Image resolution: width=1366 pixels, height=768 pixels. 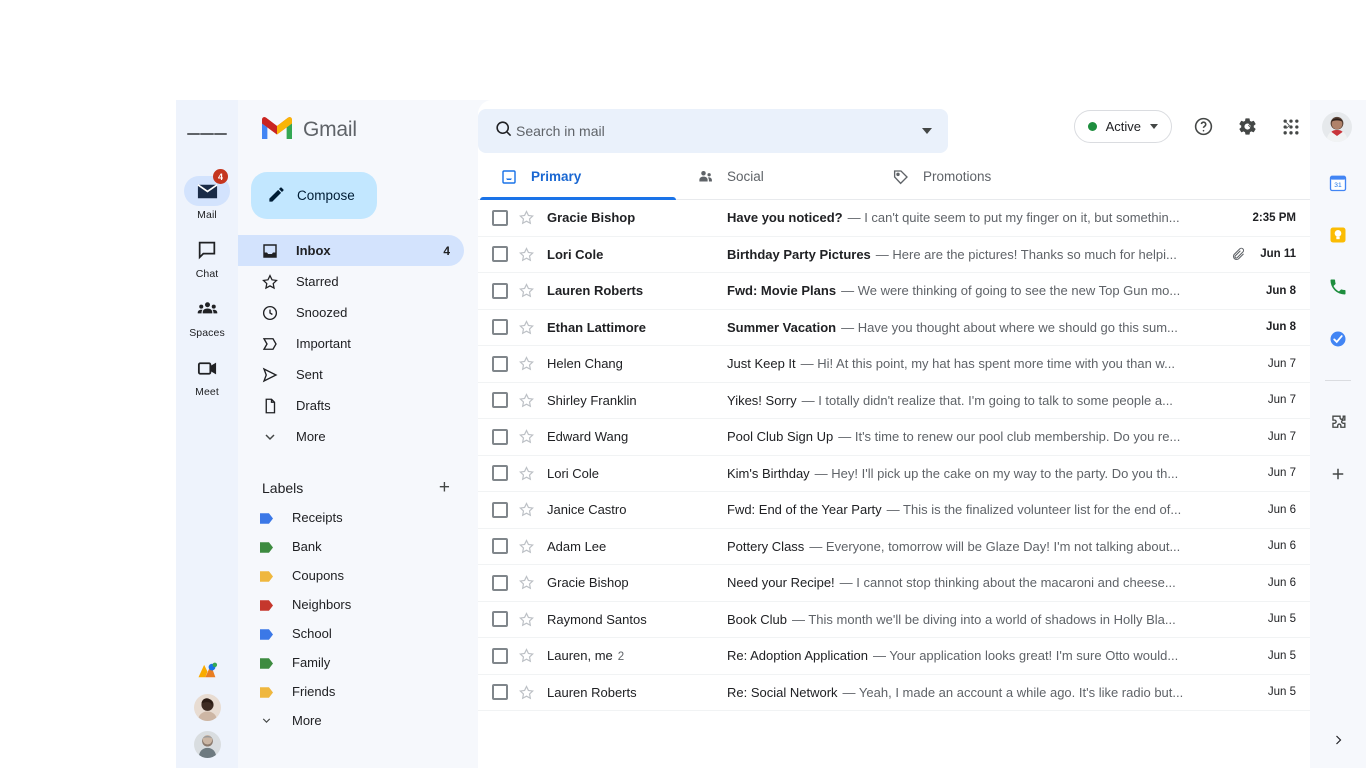 What do you see at coordinates (207, 134) in the screenshot?
I see `hamburger-menu-icon` at bounding box center [207, 134].